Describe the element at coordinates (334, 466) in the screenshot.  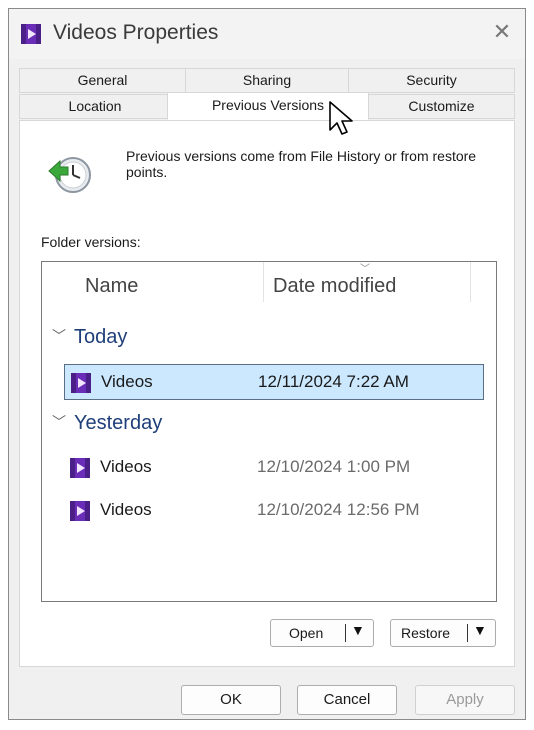
I see `item-date: 12/10/2024 1:00 PM` at that location.